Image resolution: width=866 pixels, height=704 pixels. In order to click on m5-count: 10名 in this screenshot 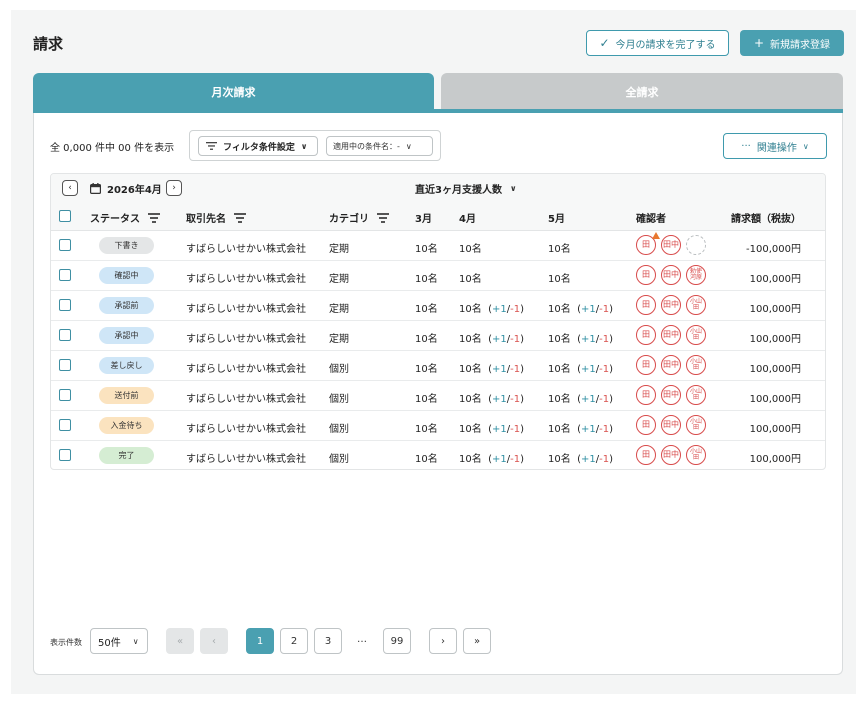, I will do `click(559, 459)`.